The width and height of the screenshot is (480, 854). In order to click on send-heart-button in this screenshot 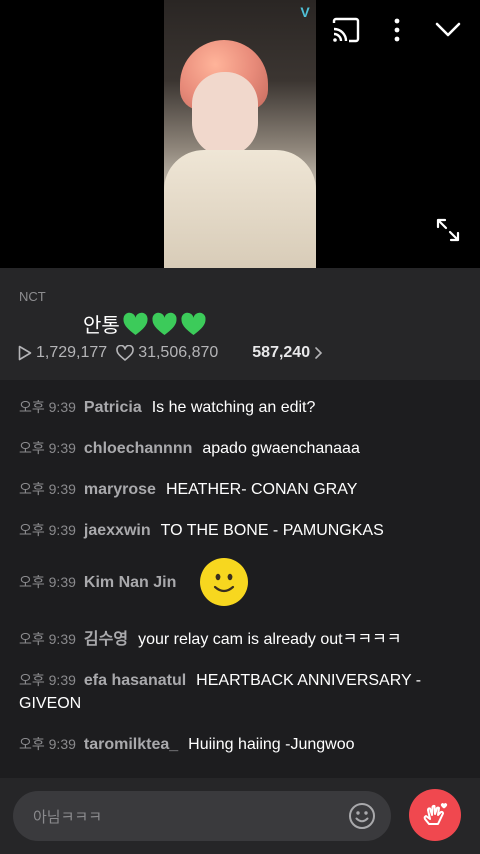, I will do `click(435, 815)`.